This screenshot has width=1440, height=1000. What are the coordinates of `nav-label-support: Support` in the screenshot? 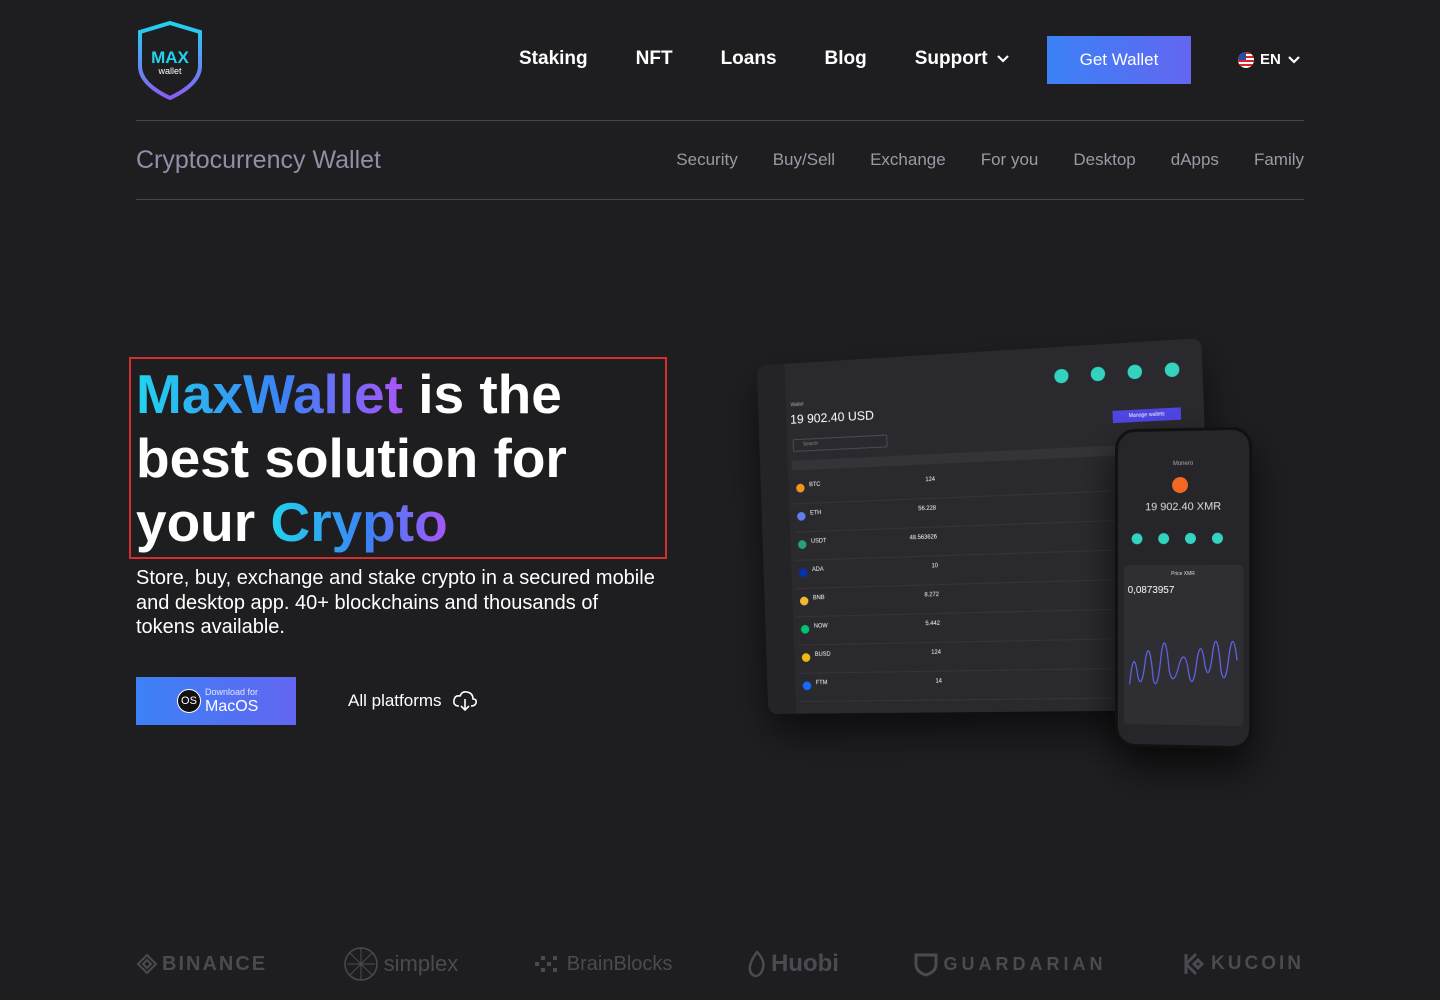 It's located at (951, 58).